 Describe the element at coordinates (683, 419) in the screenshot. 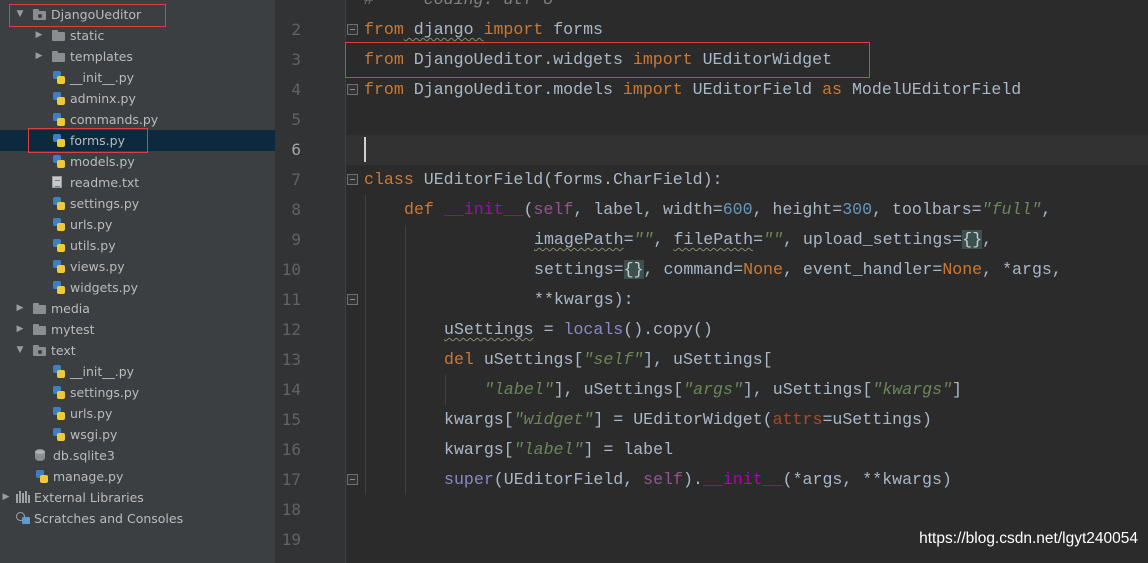

I see `code-text: ] = UEditorWidget(` at that location.